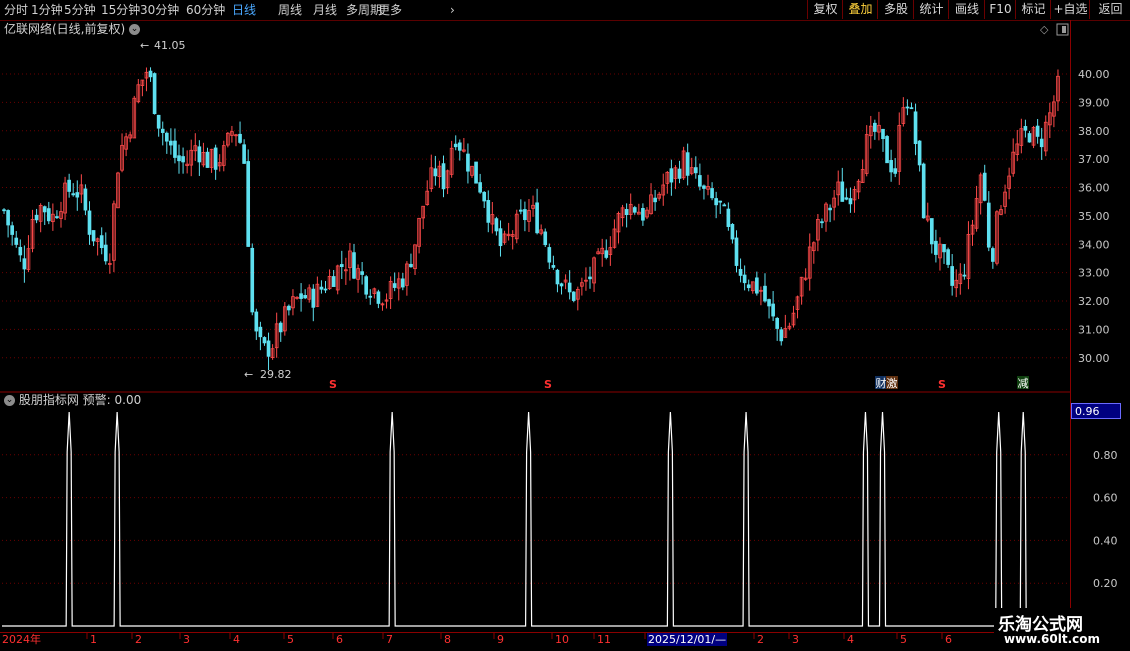  What do you see at coordinates (892, 383) in the screenshot?
I see `badge-text: 激` at bounding box center [892, 383].